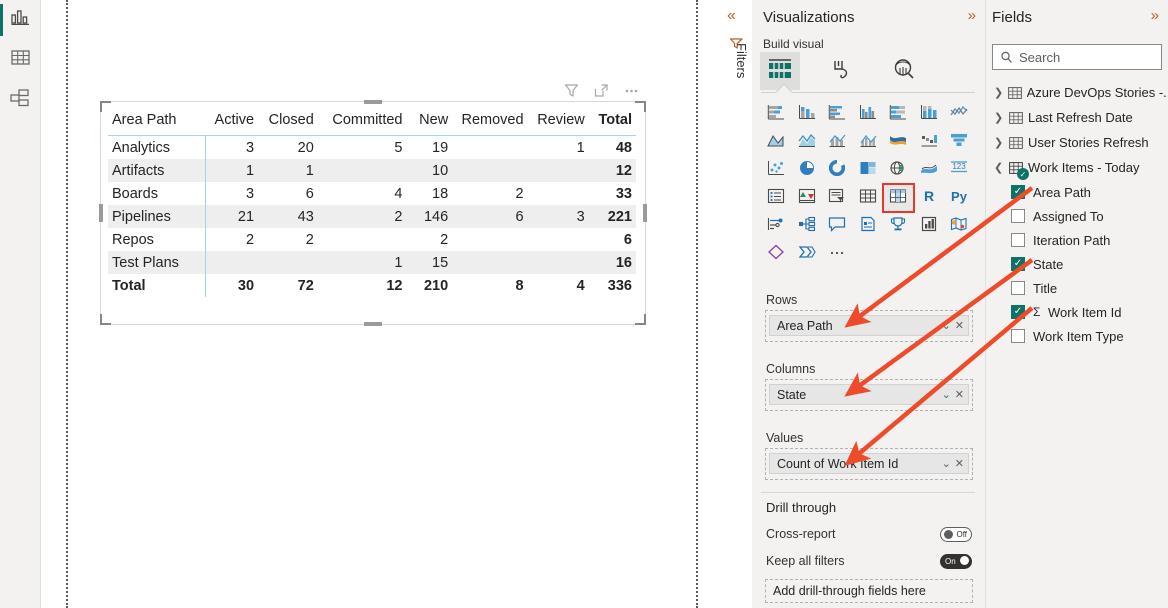 This screenshot has width=1168, height=608. What do you see at coordinates (898, 226) in the screenshot?
I see `metrics-button` at bounding box center [898, 226].